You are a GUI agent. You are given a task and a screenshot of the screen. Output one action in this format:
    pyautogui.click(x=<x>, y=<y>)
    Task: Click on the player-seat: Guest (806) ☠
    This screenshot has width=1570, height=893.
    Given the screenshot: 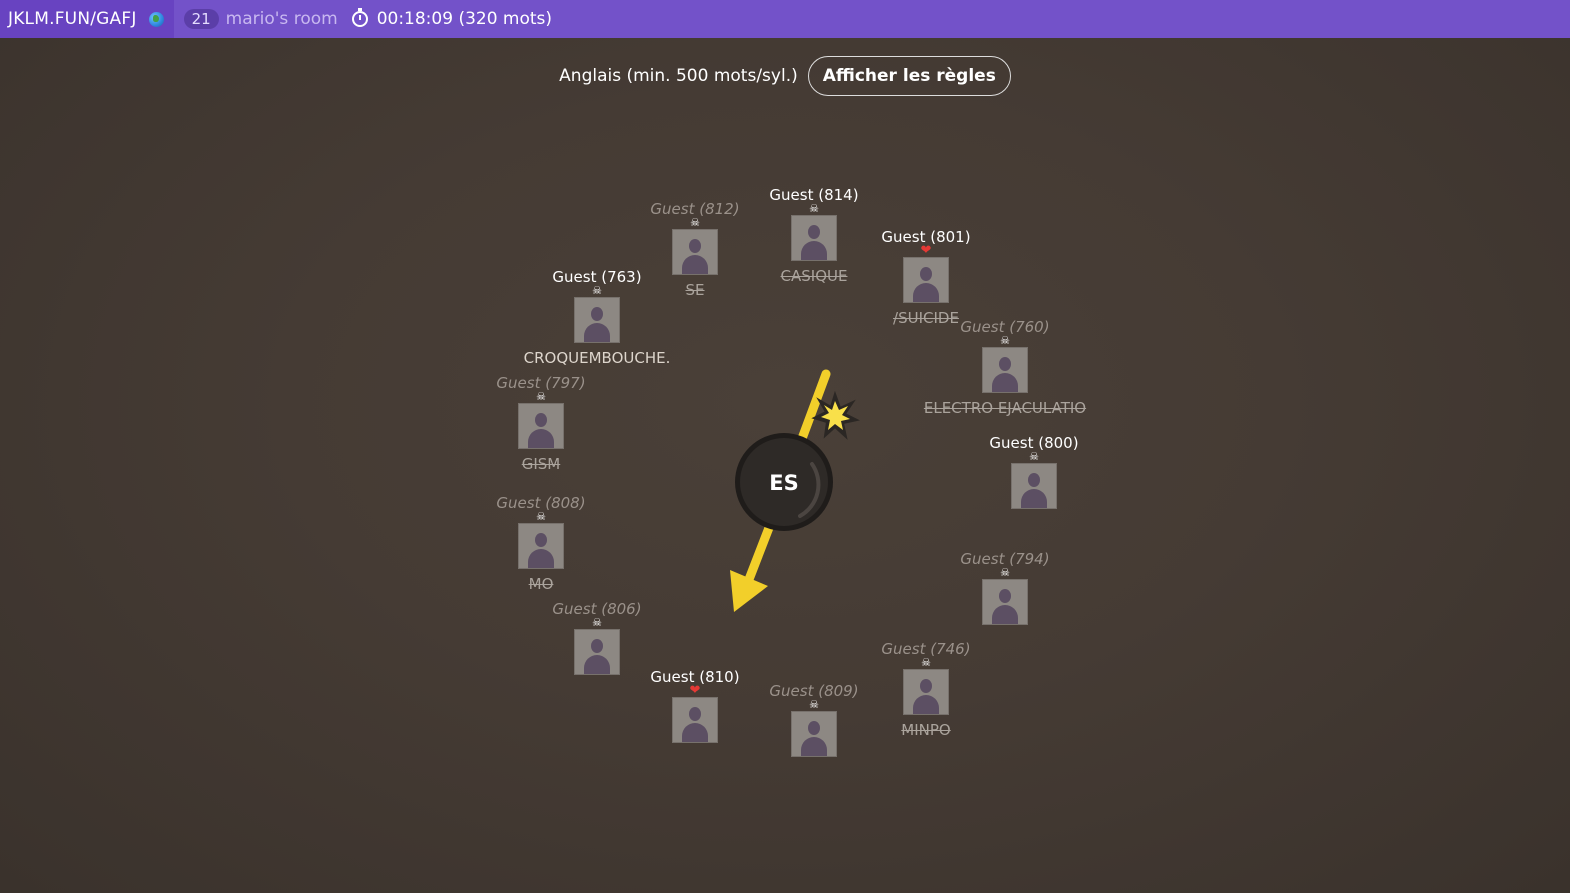 What is the action you would take?
    pyautogui.click(x=597, y=640)
    